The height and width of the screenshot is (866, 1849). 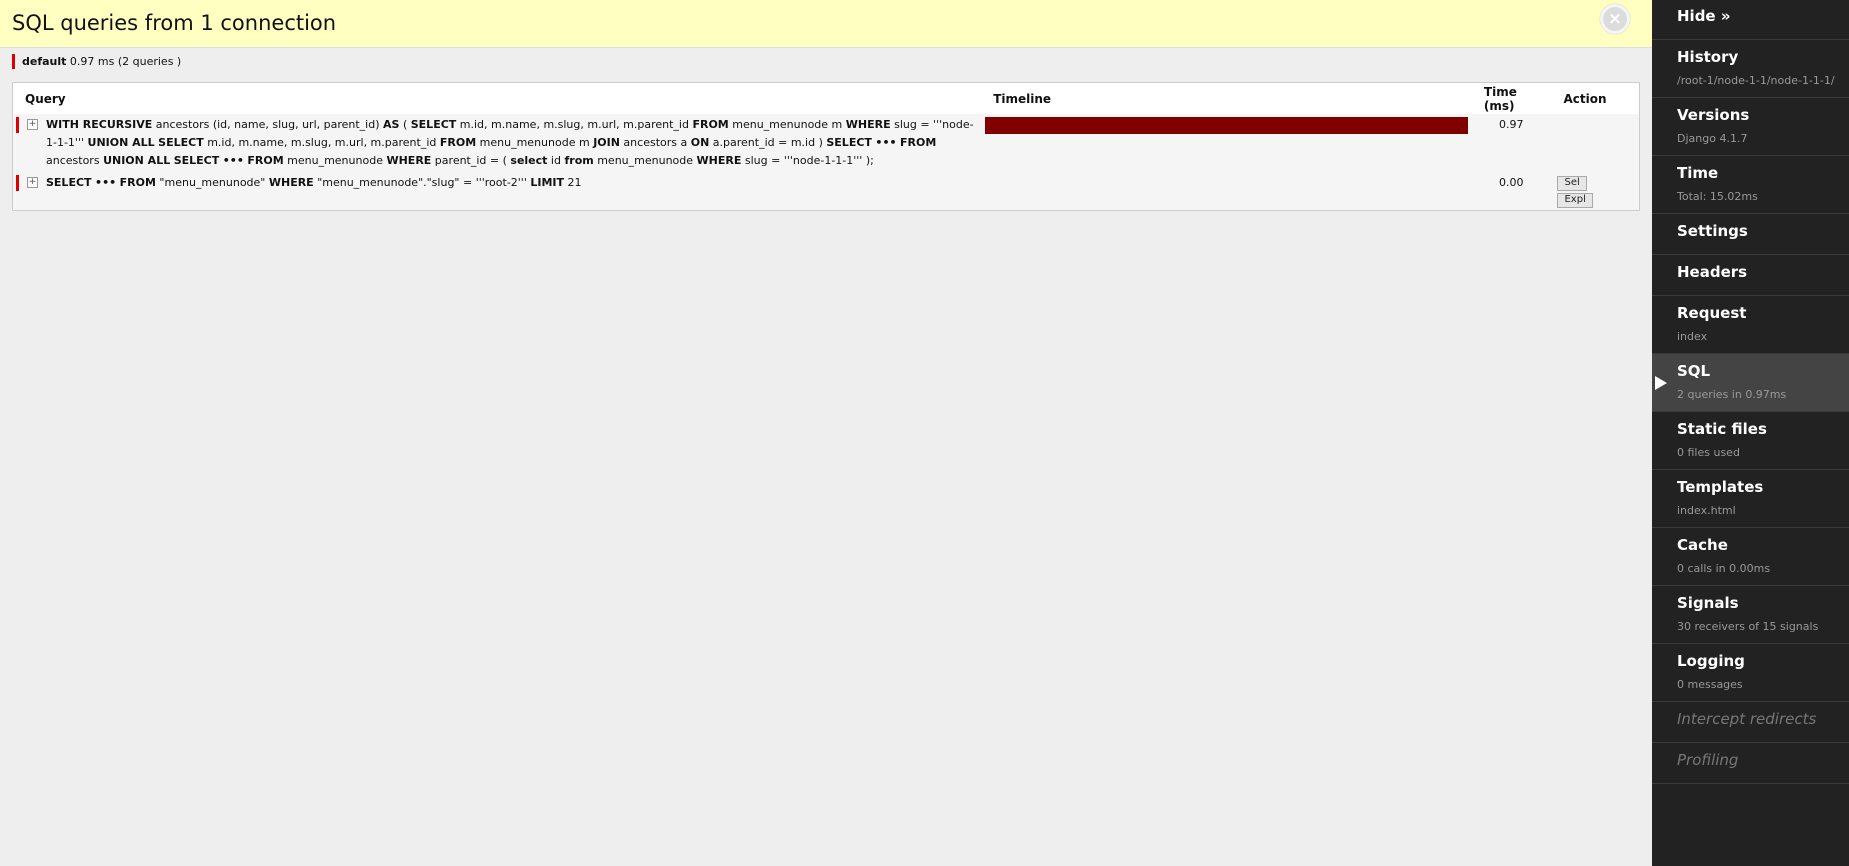 I want to click on timeline-bar, so click(x=1226, y=125).